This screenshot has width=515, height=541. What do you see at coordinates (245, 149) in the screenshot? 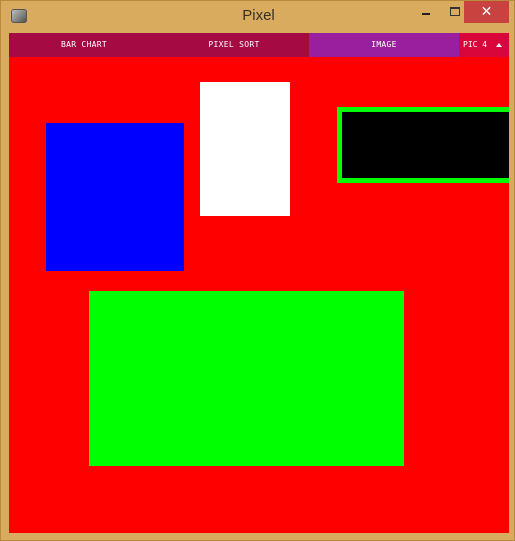
I see `white-rectangle` at bounding box center [245, 149].